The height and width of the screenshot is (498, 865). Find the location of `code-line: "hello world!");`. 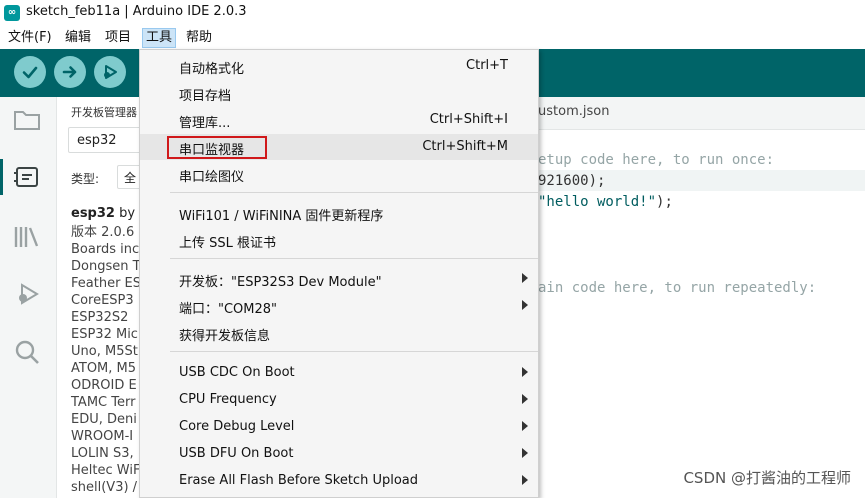

code-line: "hello world!"); is located at coordinates (605, 202).